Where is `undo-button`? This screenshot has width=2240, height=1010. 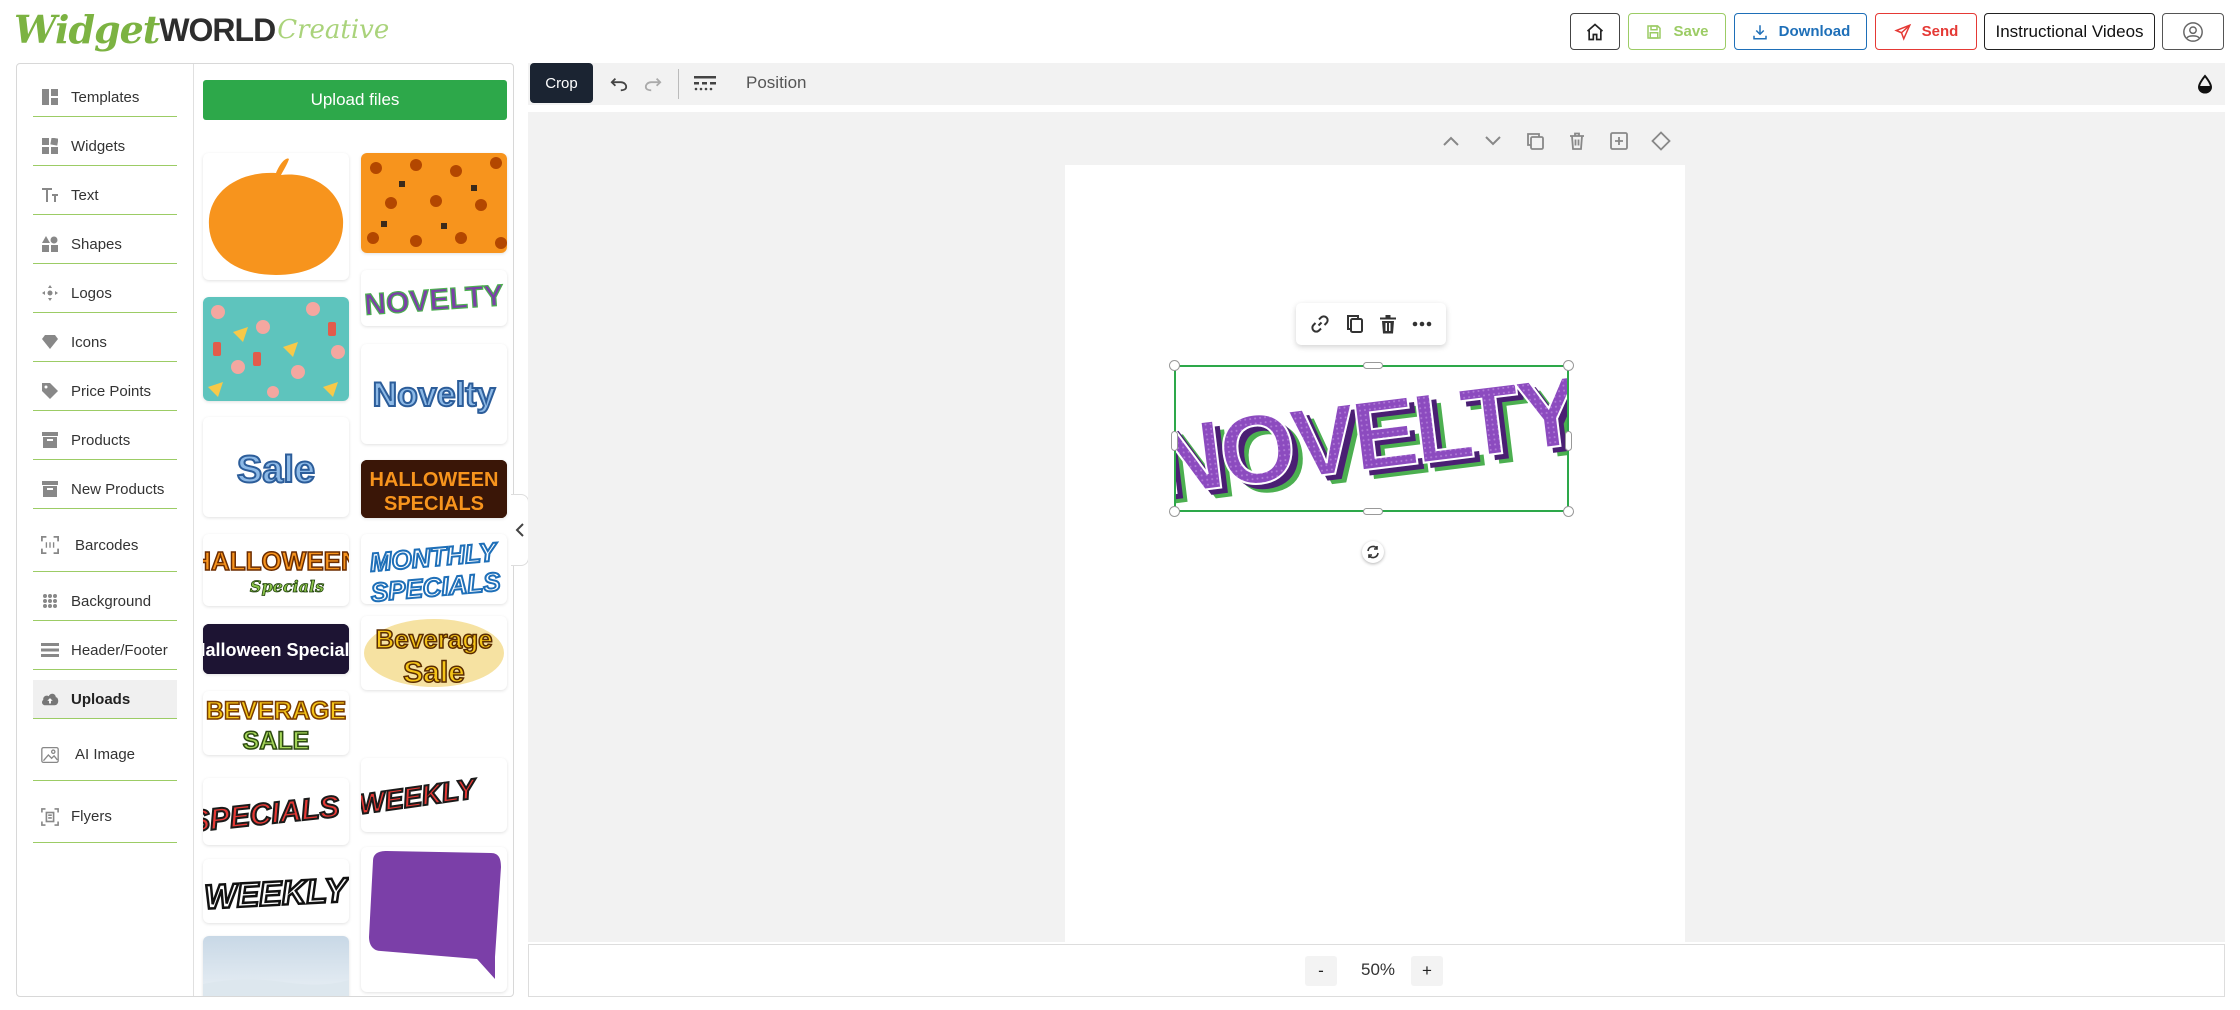 undo-button is located at coordinates (619, 84).